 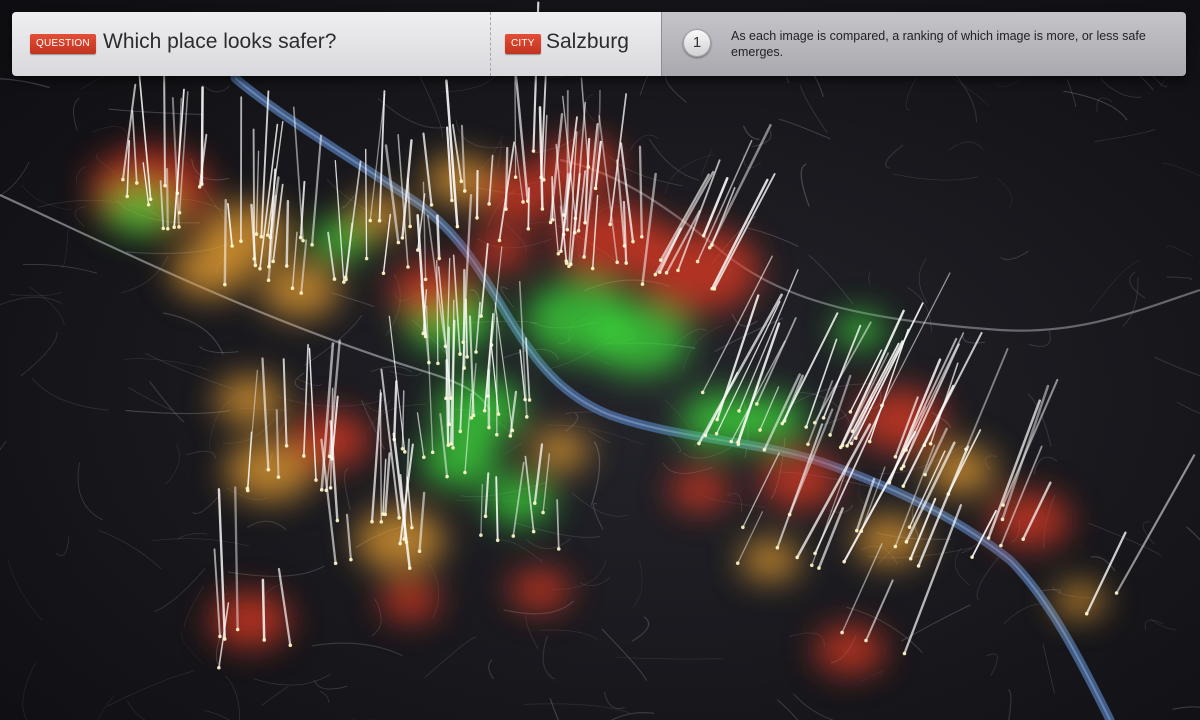 I want to click on city-name: Salzburg, so click(x=587, y=41).